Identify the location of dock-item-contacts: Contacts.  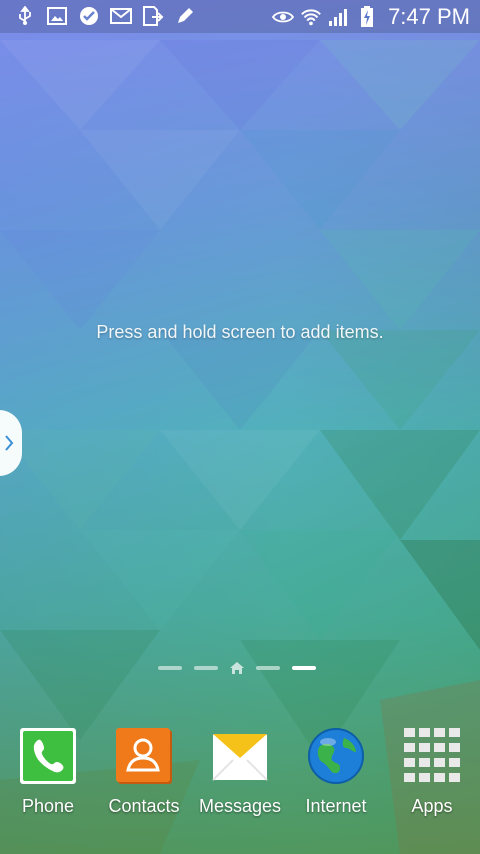
(144, 768).